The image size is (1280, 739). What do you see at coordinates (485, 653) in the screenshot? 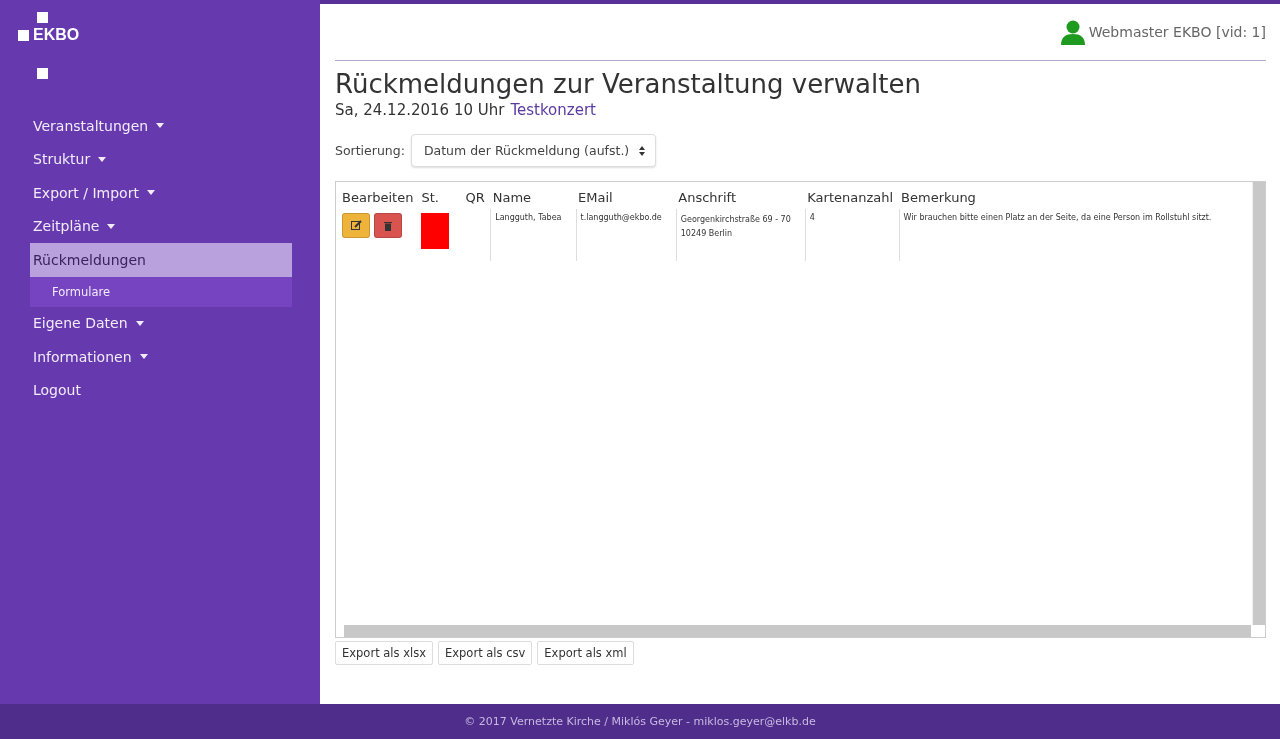
I see `export-button: Export als csv` at bounding box center [485, 653].